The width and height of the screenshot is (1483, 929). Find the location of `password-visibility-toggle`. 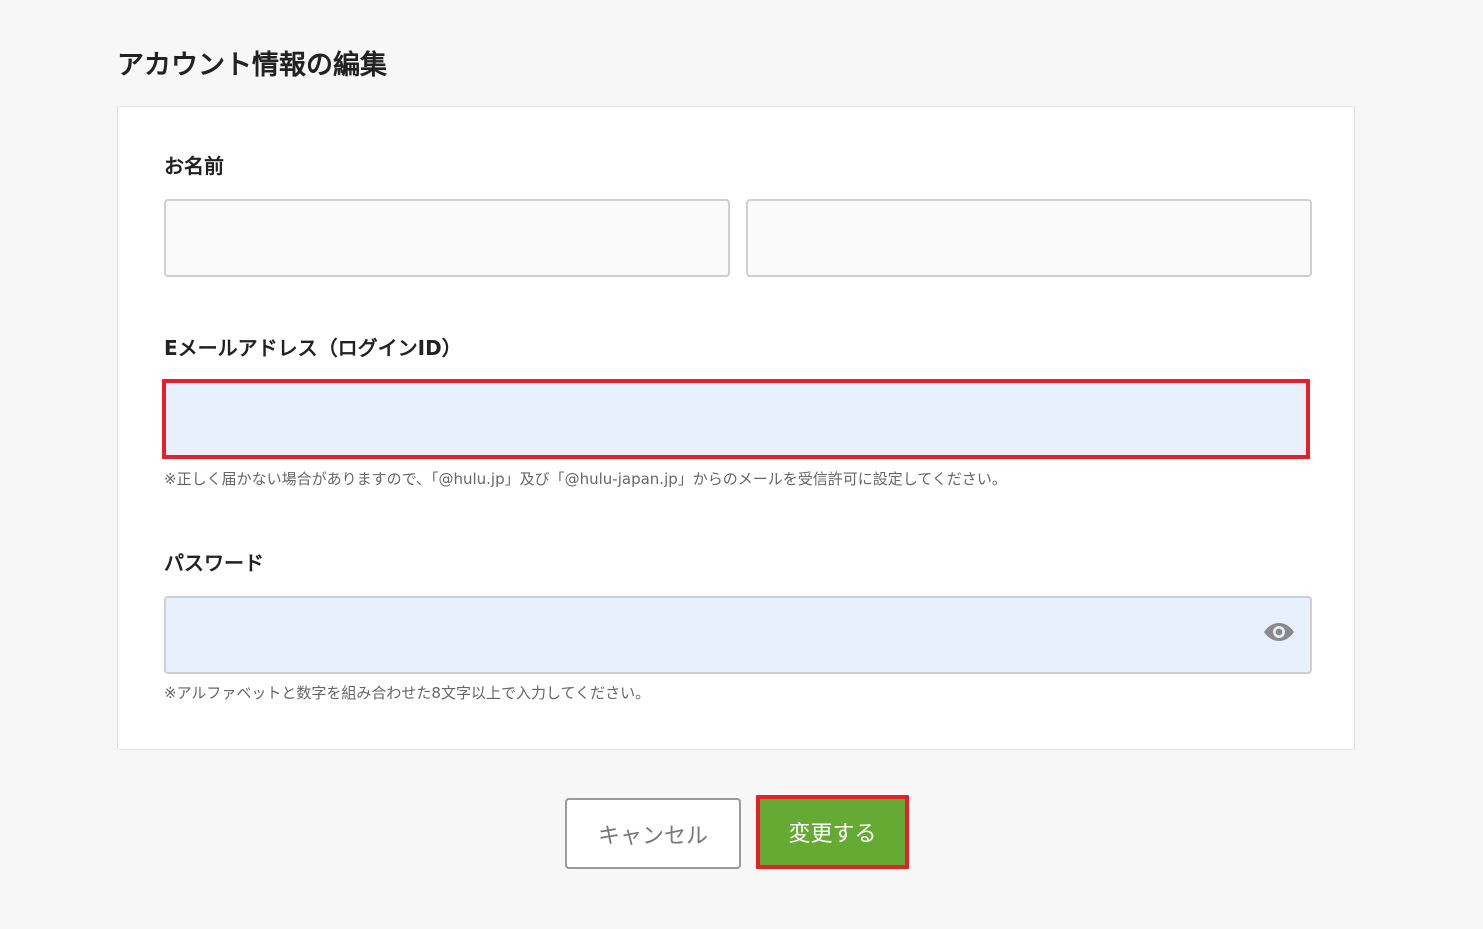

password-visibility-toggle is located at coordinates (1279, 632).